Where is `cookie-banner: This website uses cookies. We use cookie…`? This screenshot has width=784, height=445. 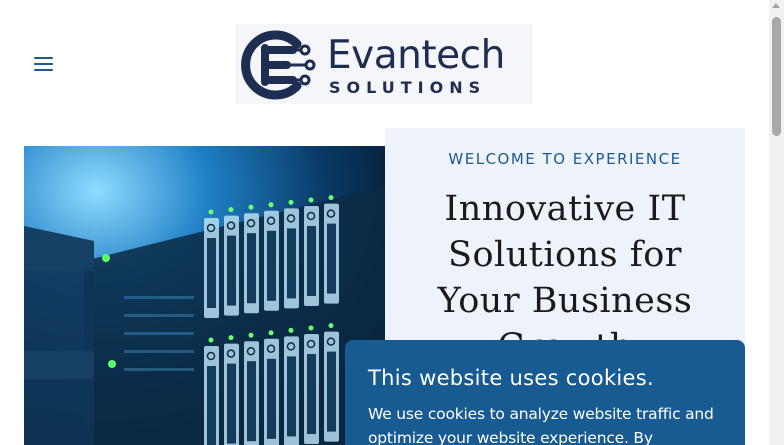
cookie-banner: This website uses cookies. We use cookie… is located at coordinates (545, 392).